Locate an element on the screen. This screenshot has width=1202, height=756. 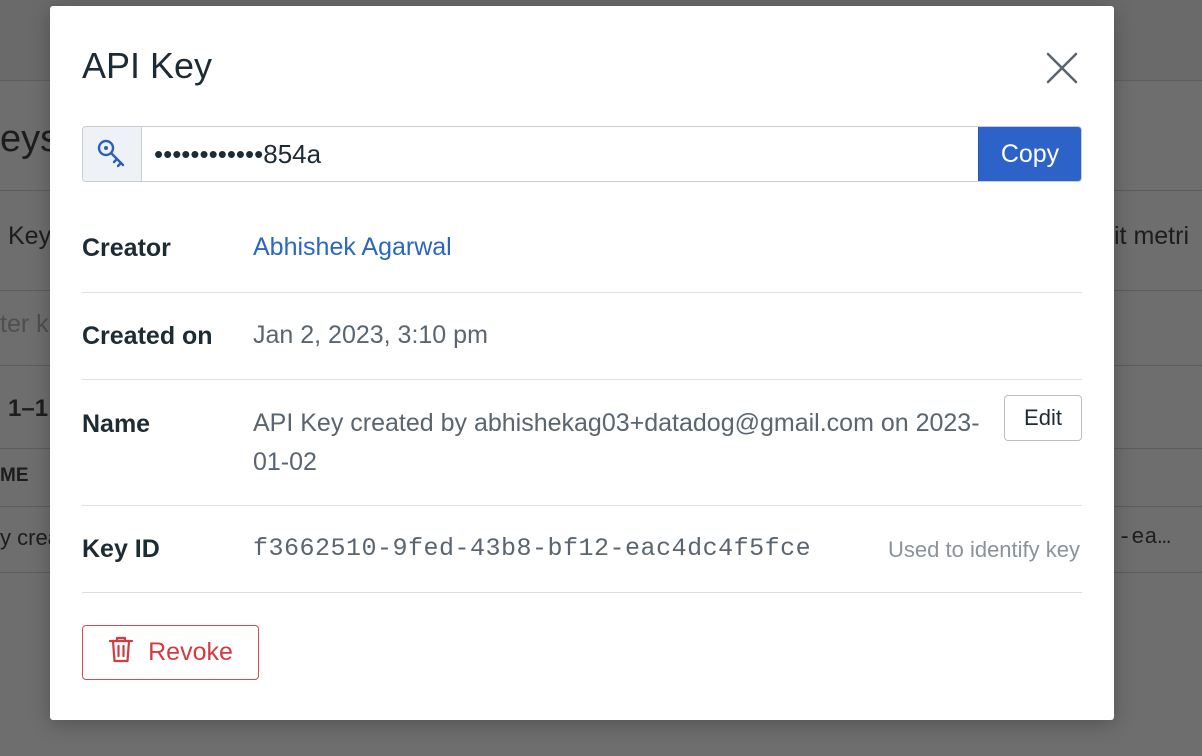
close-button is located at coordinates (1062, 68).